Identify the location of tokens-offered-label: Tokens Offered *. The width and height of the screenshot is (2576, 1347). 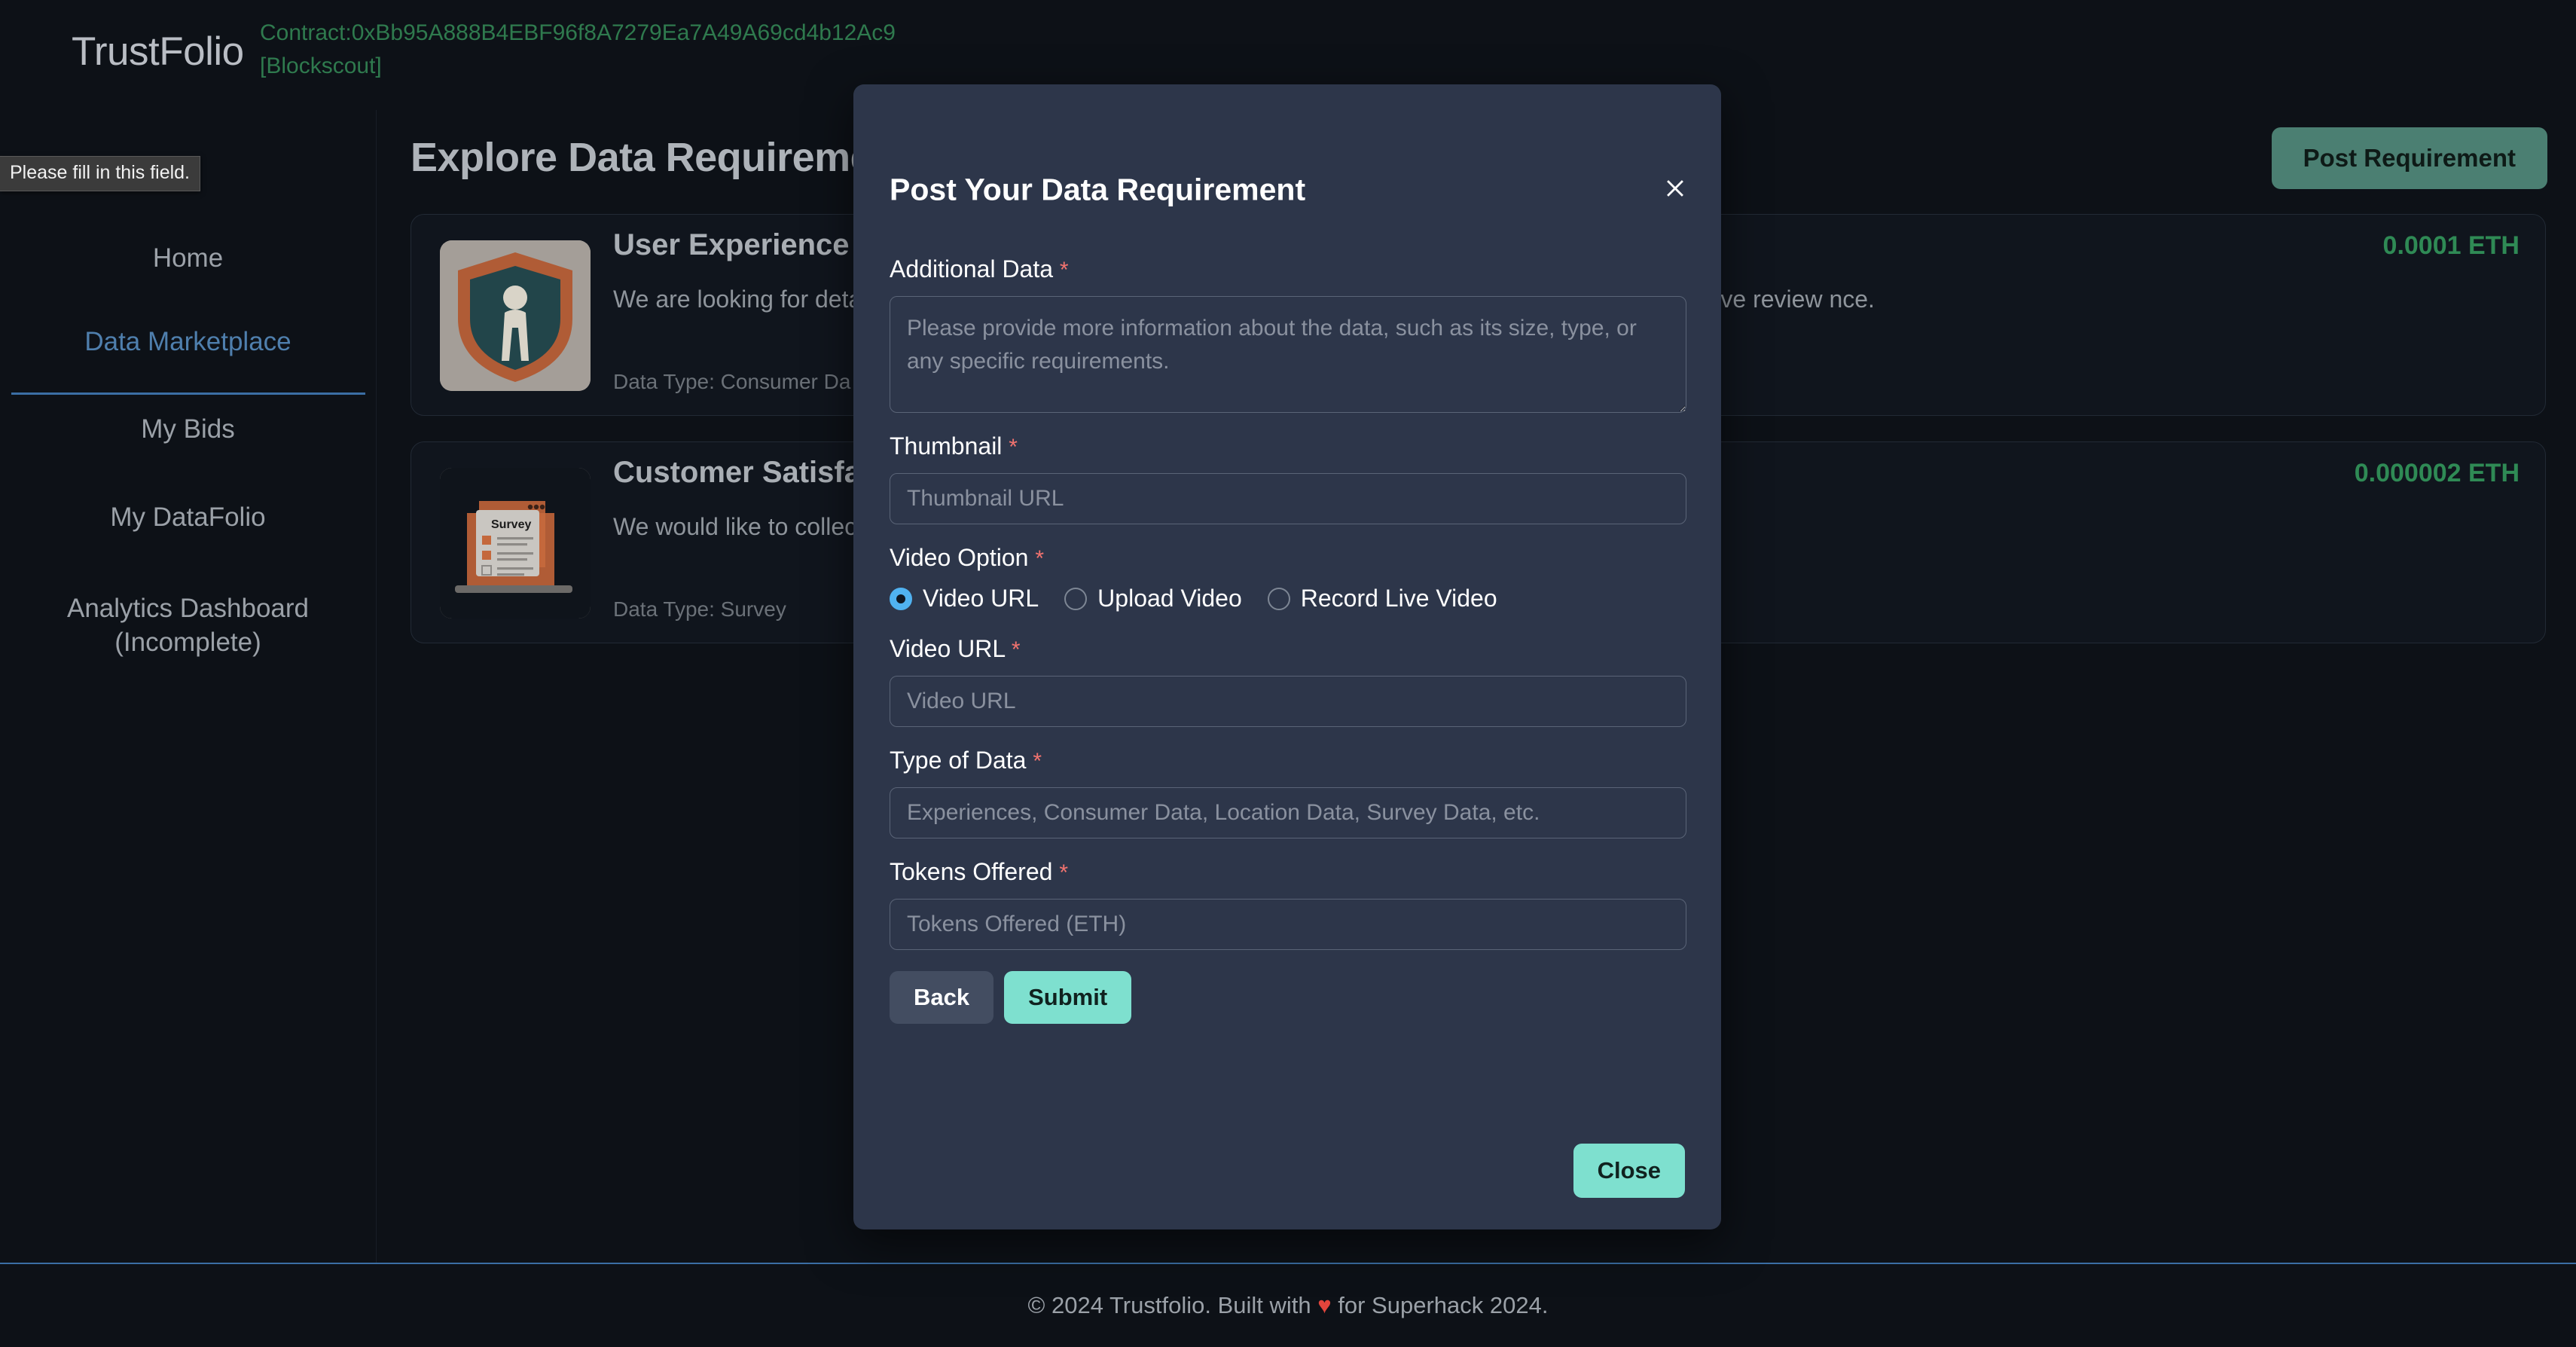
(1288, 872).